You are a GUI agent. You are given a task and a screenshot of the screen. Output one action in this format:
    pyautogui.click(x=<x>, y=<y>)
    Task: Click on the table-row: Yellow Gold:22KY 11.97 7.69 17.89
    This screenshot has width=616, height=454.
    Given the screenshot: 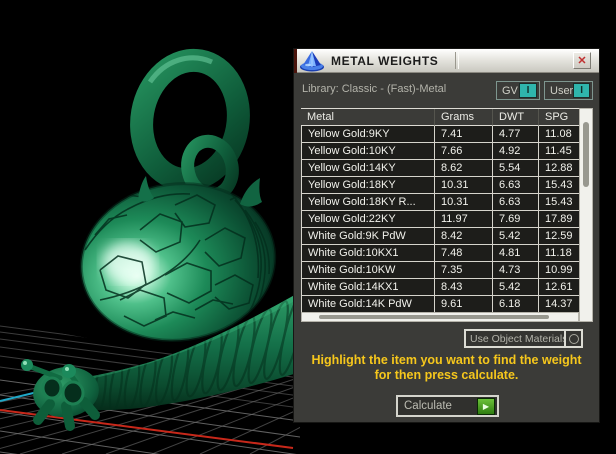 What is the action you would take?
    pyautogui.click(x=440, y=219)
    